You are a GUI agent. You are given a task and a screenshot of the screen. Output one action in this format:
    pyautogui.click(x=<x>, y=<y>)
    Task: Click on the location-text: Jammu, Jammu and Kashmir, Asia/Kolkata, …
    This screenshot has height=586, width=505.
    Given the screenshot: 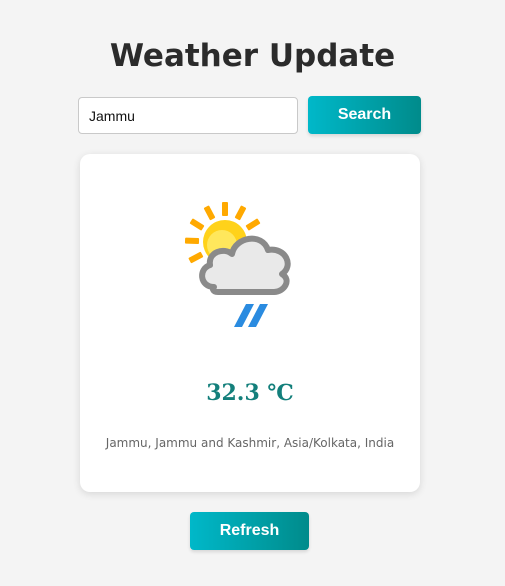 What is the action you would take?
    pyautogui.click(x=250, y=443)
    